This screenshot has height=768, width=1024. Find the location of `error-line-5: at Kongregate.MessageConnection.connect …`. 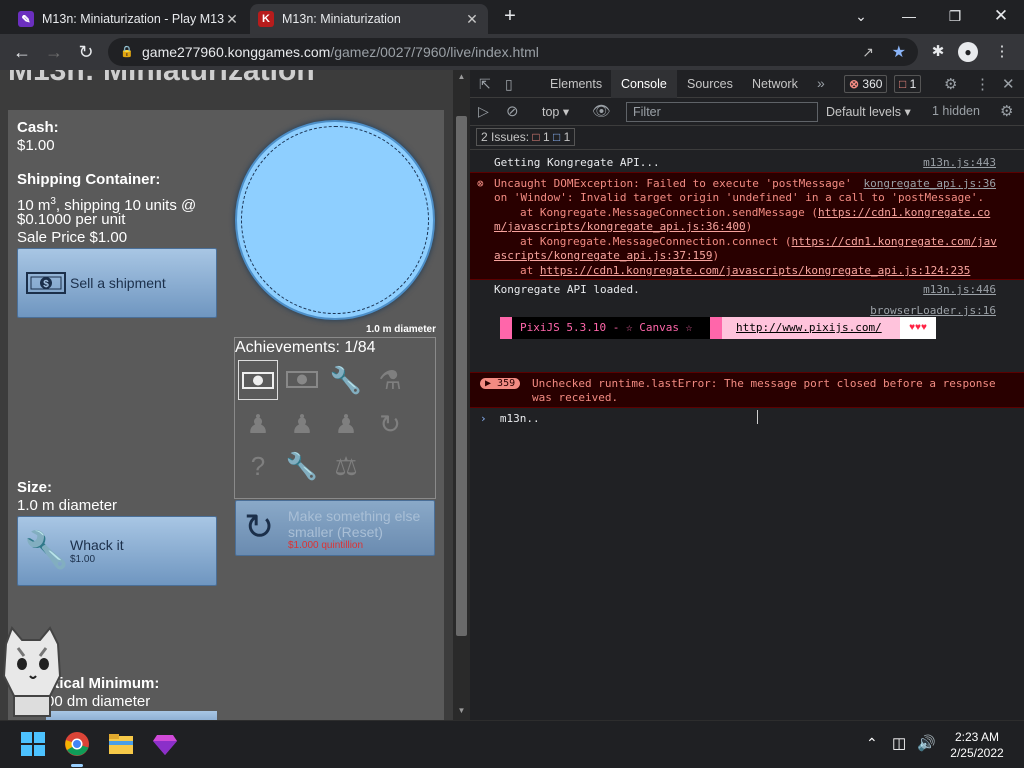

error-line-5: at Kongregate.MessageConnection.connect … is located at coordinates (758, 241).